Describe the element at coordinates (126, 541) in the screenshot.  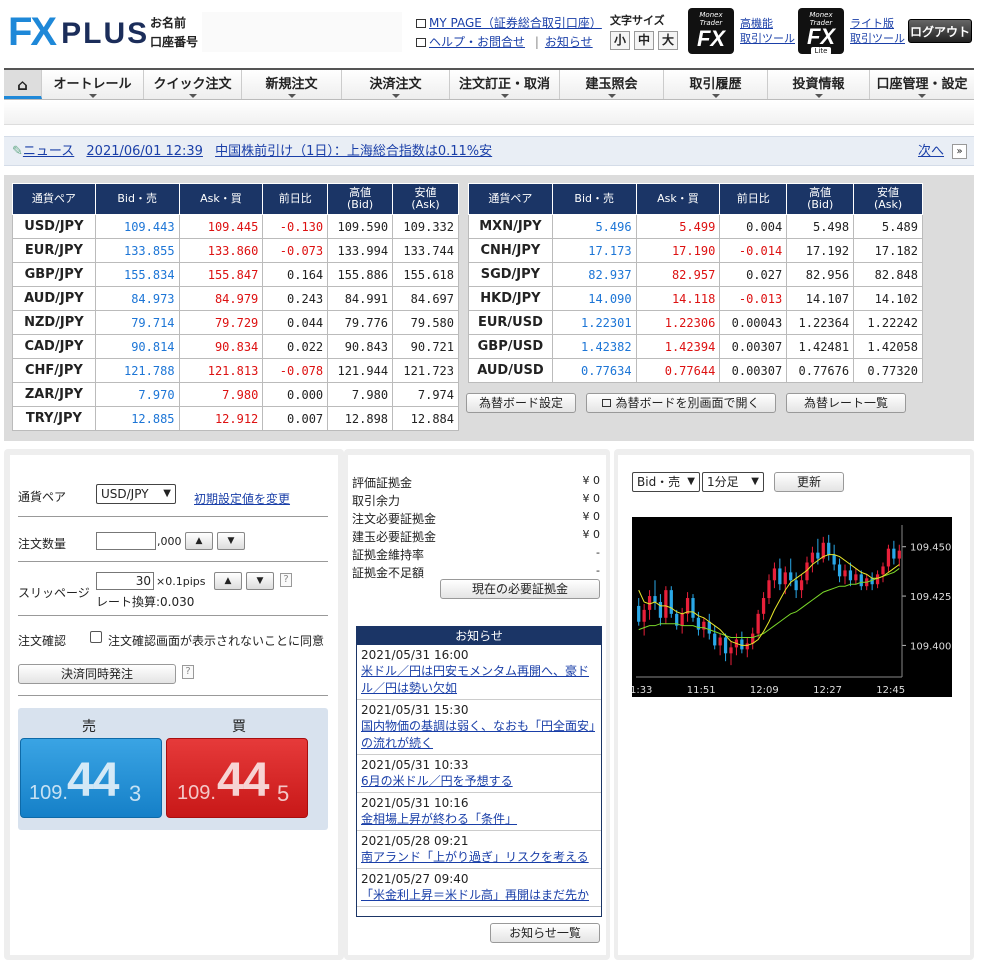
I see `qty-input` at that location.